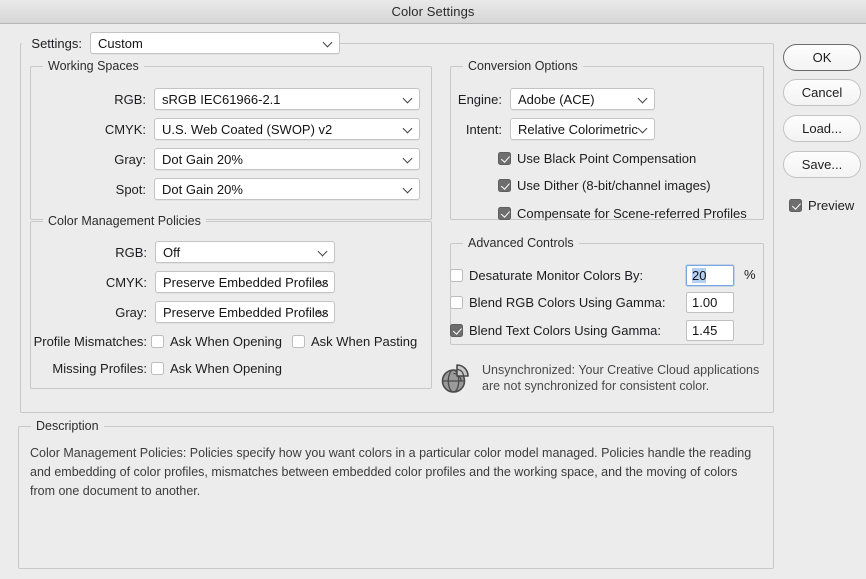 This screenshot has width=866, height=579. Describe the element at coordinates (632, 213) in the screenshot. I see `compensate-scene-referred-label: Compensate for Scene-referred Profiles` at that location.